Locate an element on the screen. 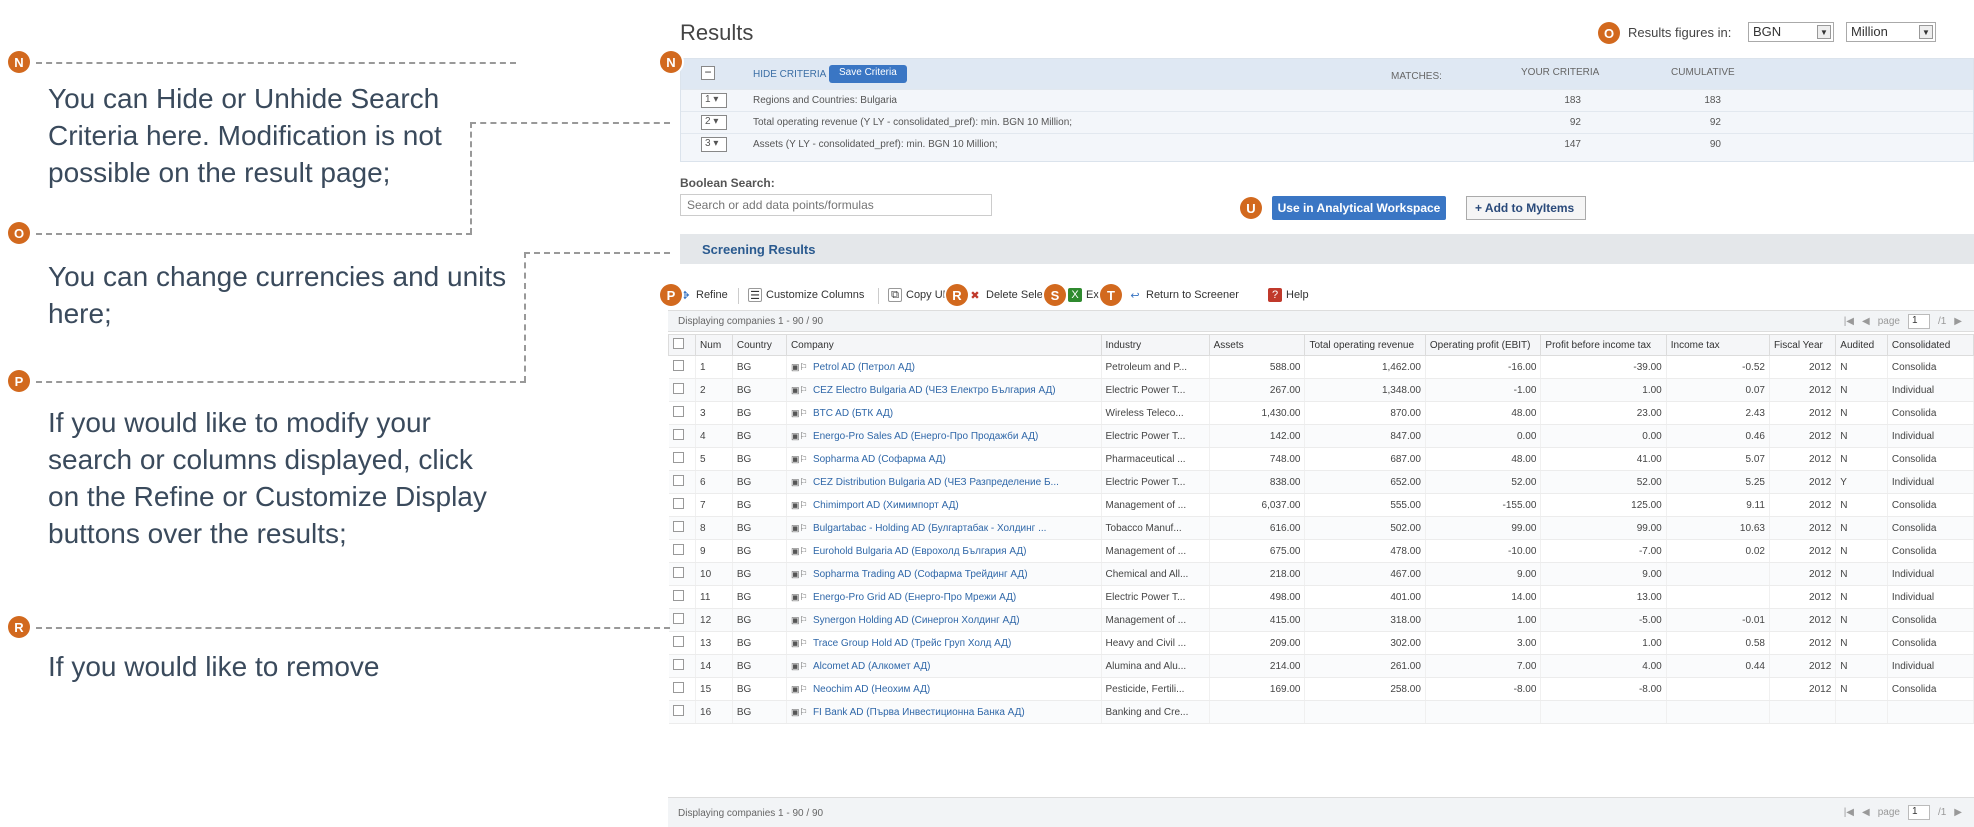 The width and height of the screenshot is (1974, 827). column-header: Income tax is located at coordinates (1717, 345).